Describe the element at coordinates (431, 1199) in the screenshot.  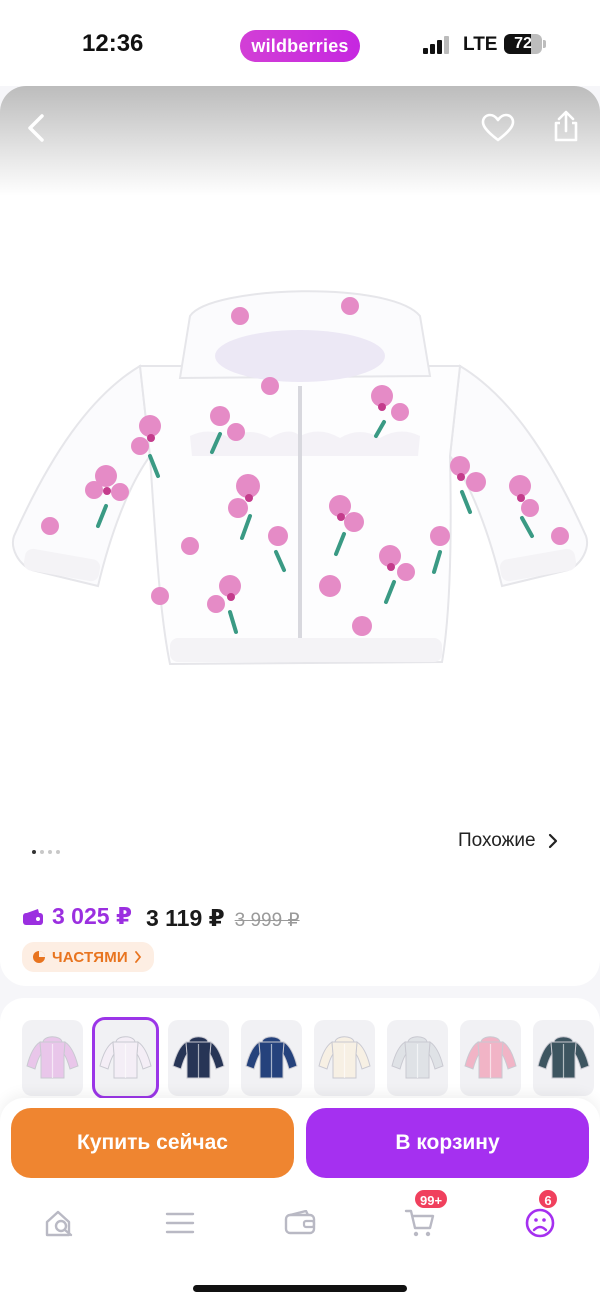
I see `cart-badge: 99+` at that location.